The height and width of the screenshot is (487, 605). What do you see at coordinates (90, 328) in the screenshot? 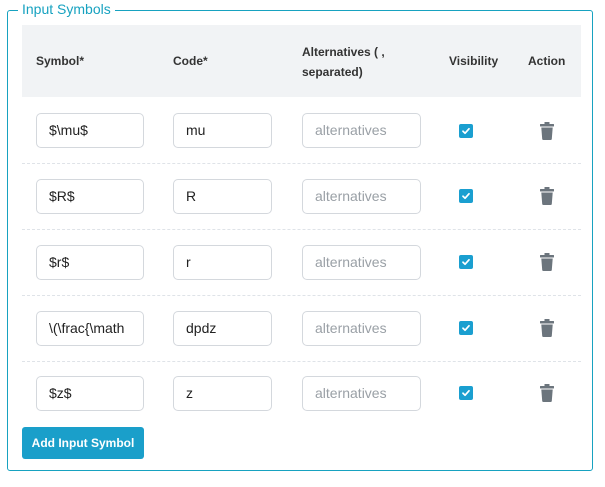
I see `symbol-input: \(\frac{\math` at bounding box center [90, 328].